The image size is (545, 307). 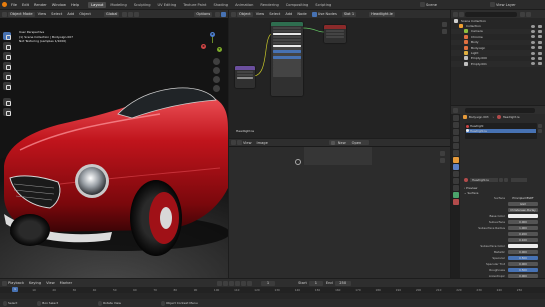 I want to click on fake-user-icon, so click(x=501, y=180).